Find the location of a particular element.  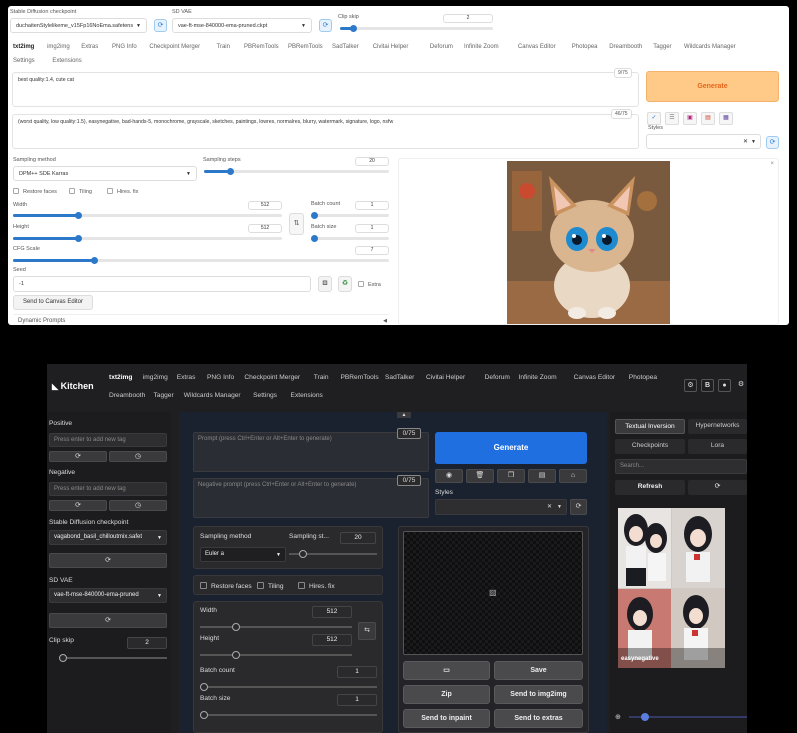

checkpoint-dropdown: vagabond_basil_chilloutmix.safet ▼ is located at coordinates (108, 537).